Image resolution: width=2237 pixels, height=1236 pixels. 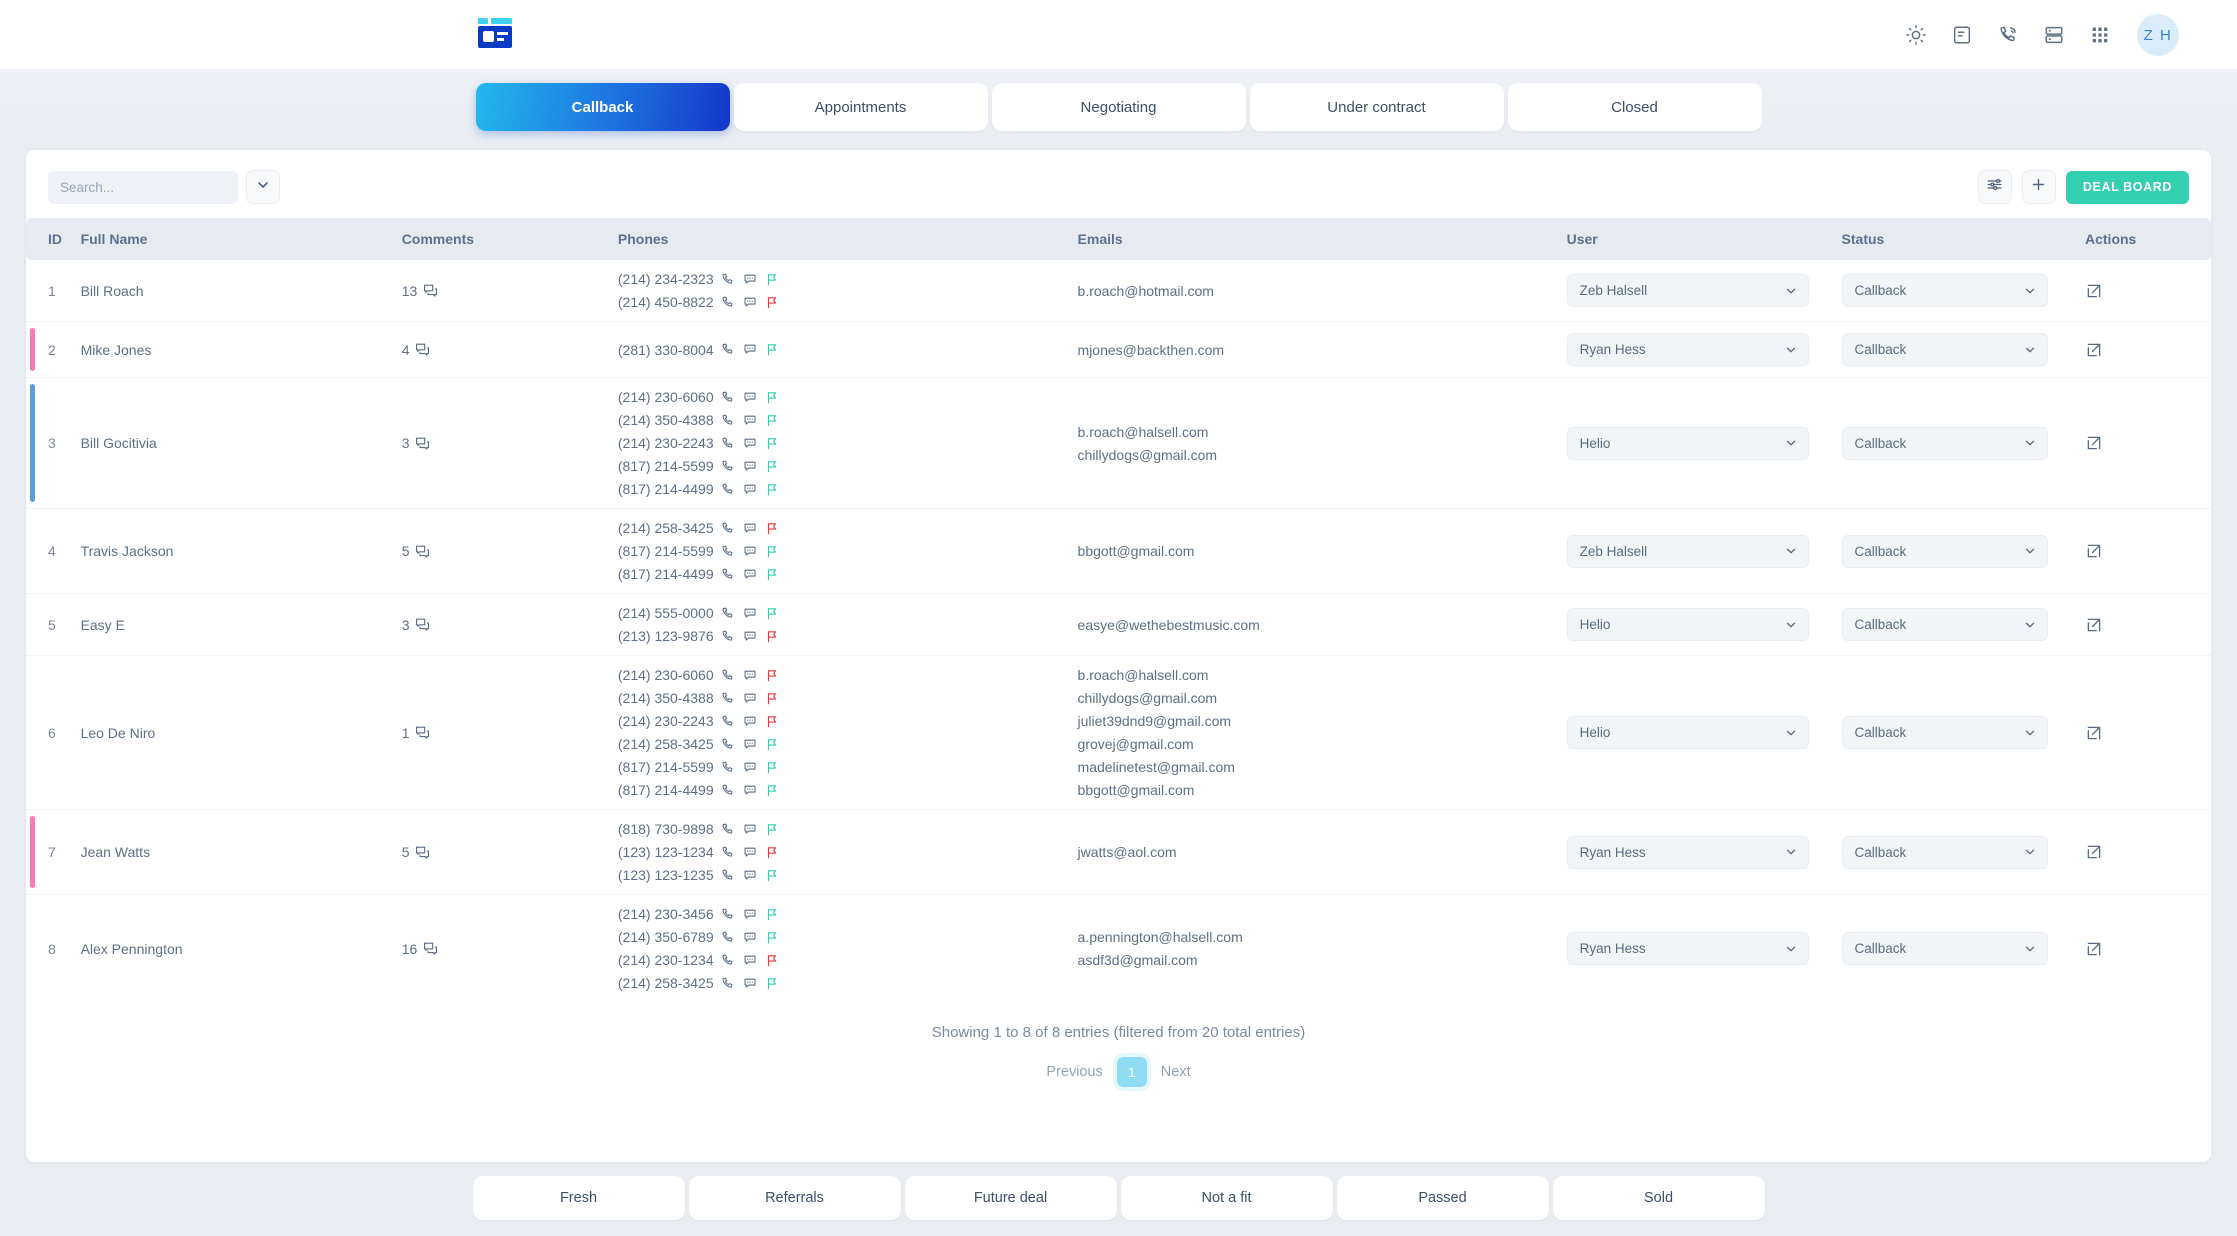 I want to click on column-header-id: ID, so click(x=53, y=239).